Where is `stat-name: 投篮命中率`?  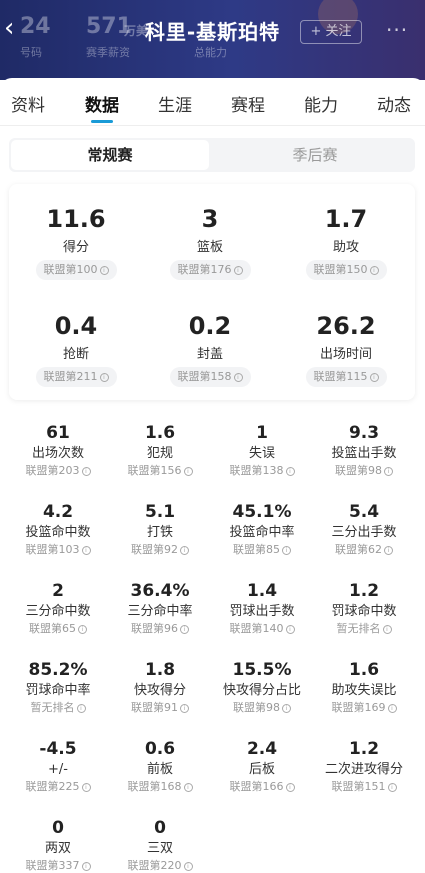
stat-name: 投篮命中率 is located at coordinates (262, 532).